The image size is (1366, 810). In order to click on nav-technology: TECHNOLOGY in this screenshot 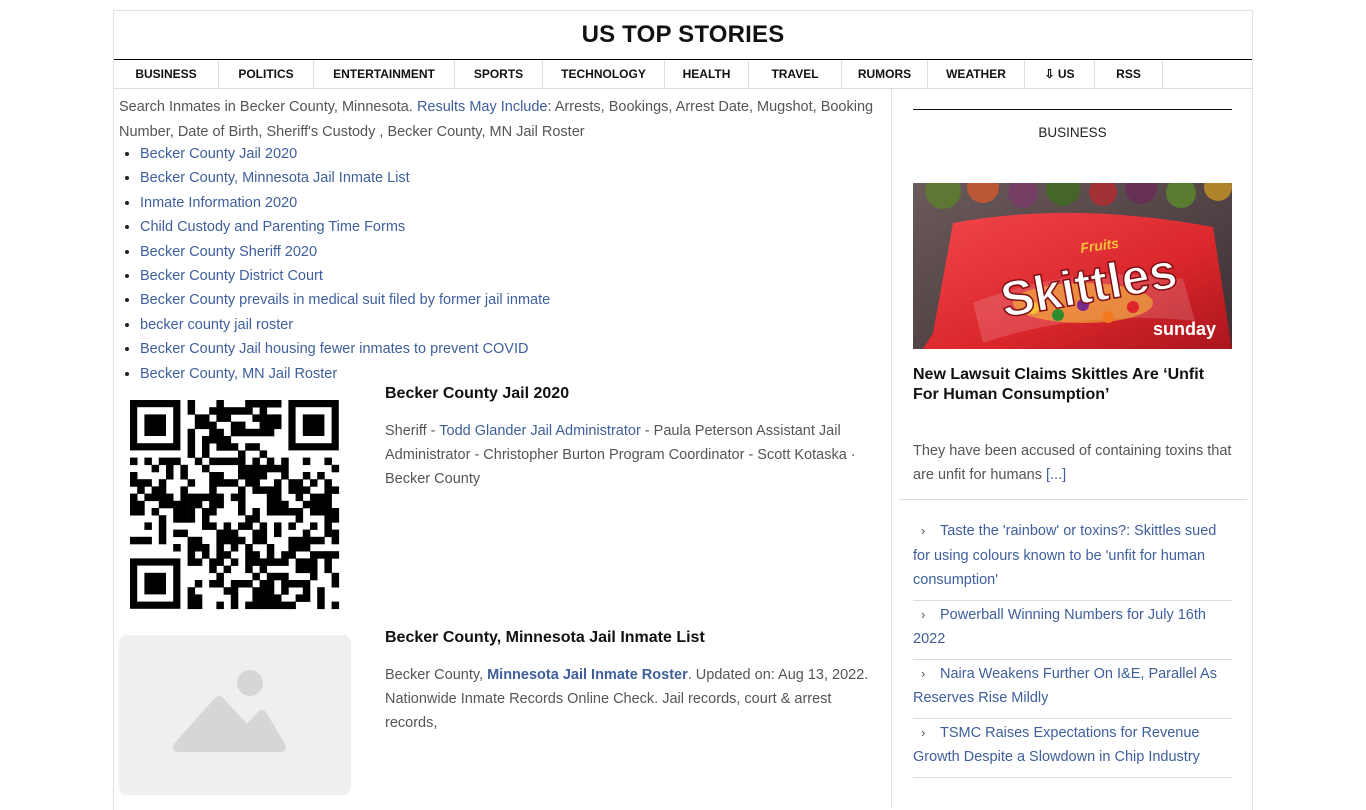, I will do `click(604, 74)`.